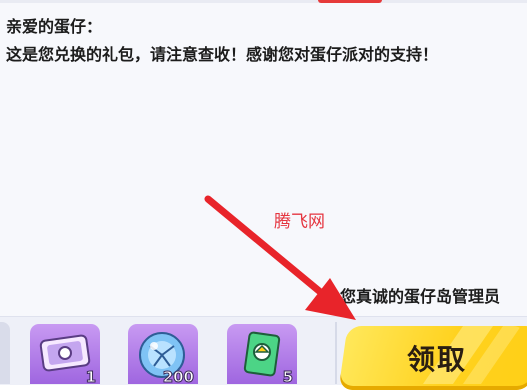 The height and width of the screenshot is (390, 527). Describe the element at coordinates (65, 354) in the screenshot. I see `reward-item-ticket: 1` at that location.